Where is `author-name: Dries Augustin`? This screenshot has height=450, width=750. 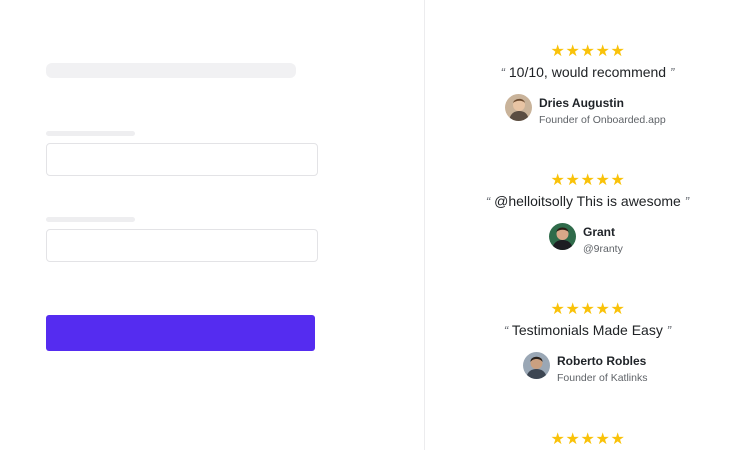
author-name: Dries Augustin is located at coordinates (581, 103).